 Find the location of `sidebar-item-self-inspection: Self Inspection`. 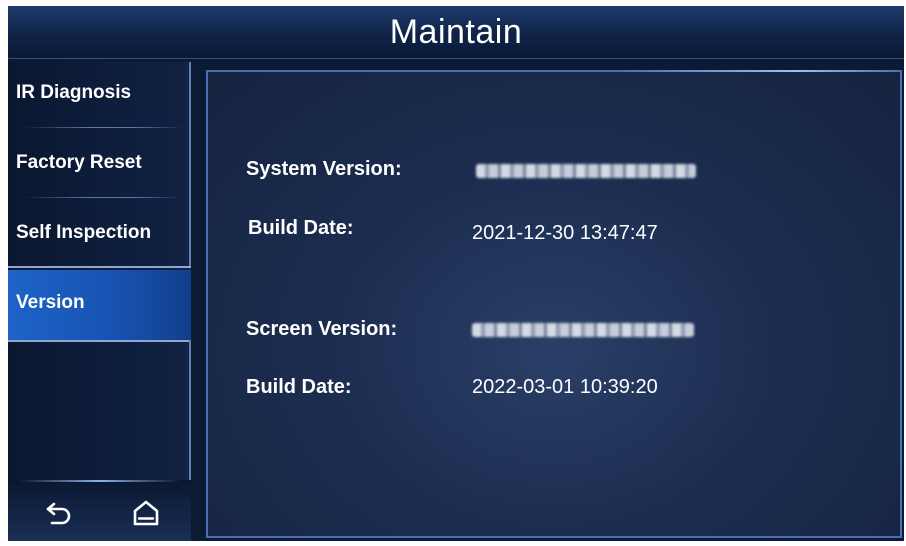

sidebar-item-self-inspection: Self Inspection is located at coordinates (99, 235).